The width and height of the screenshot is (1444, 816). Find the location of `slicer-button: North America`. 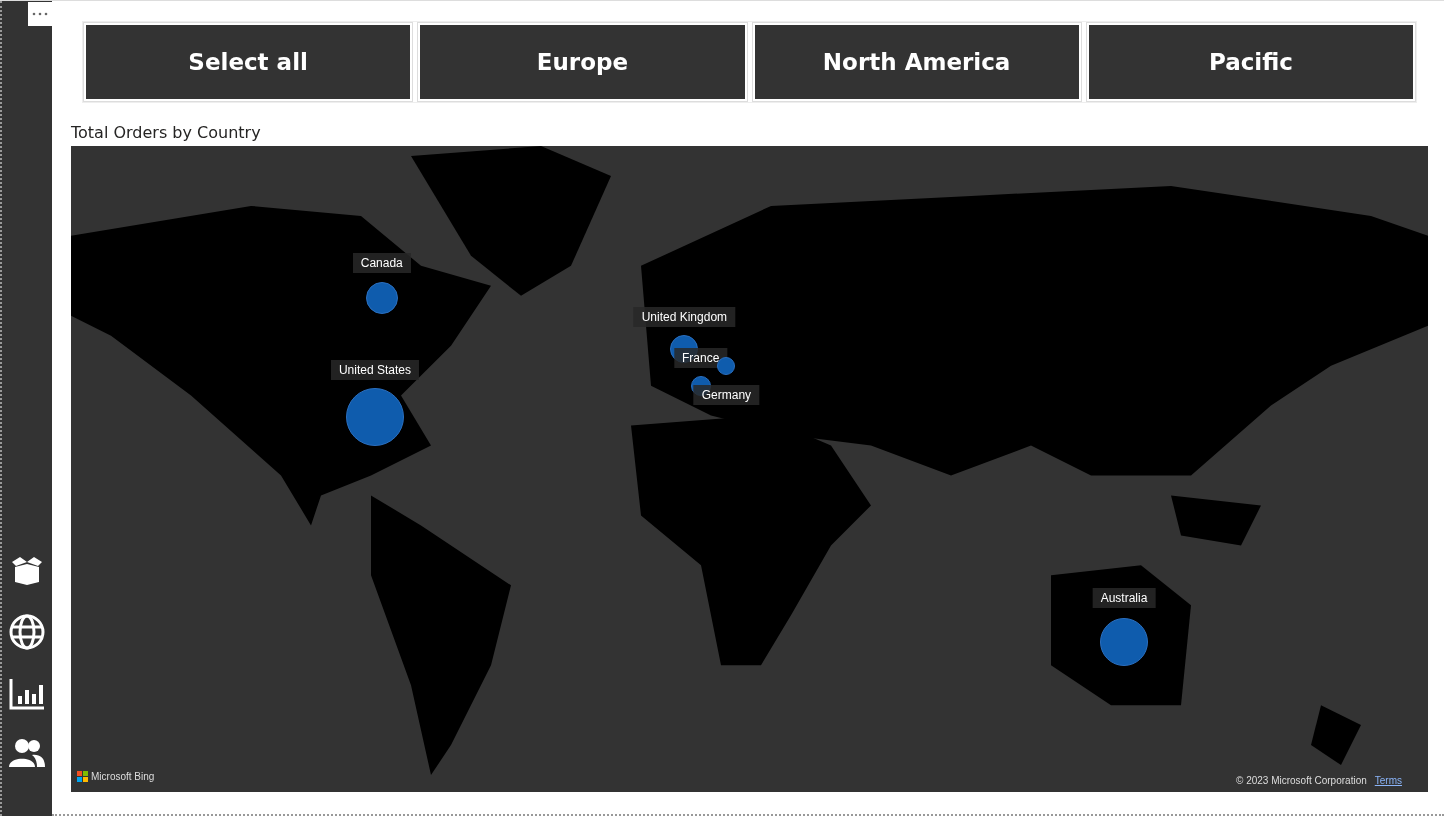

slicer-button: North America is located at coordinates (916, 62).